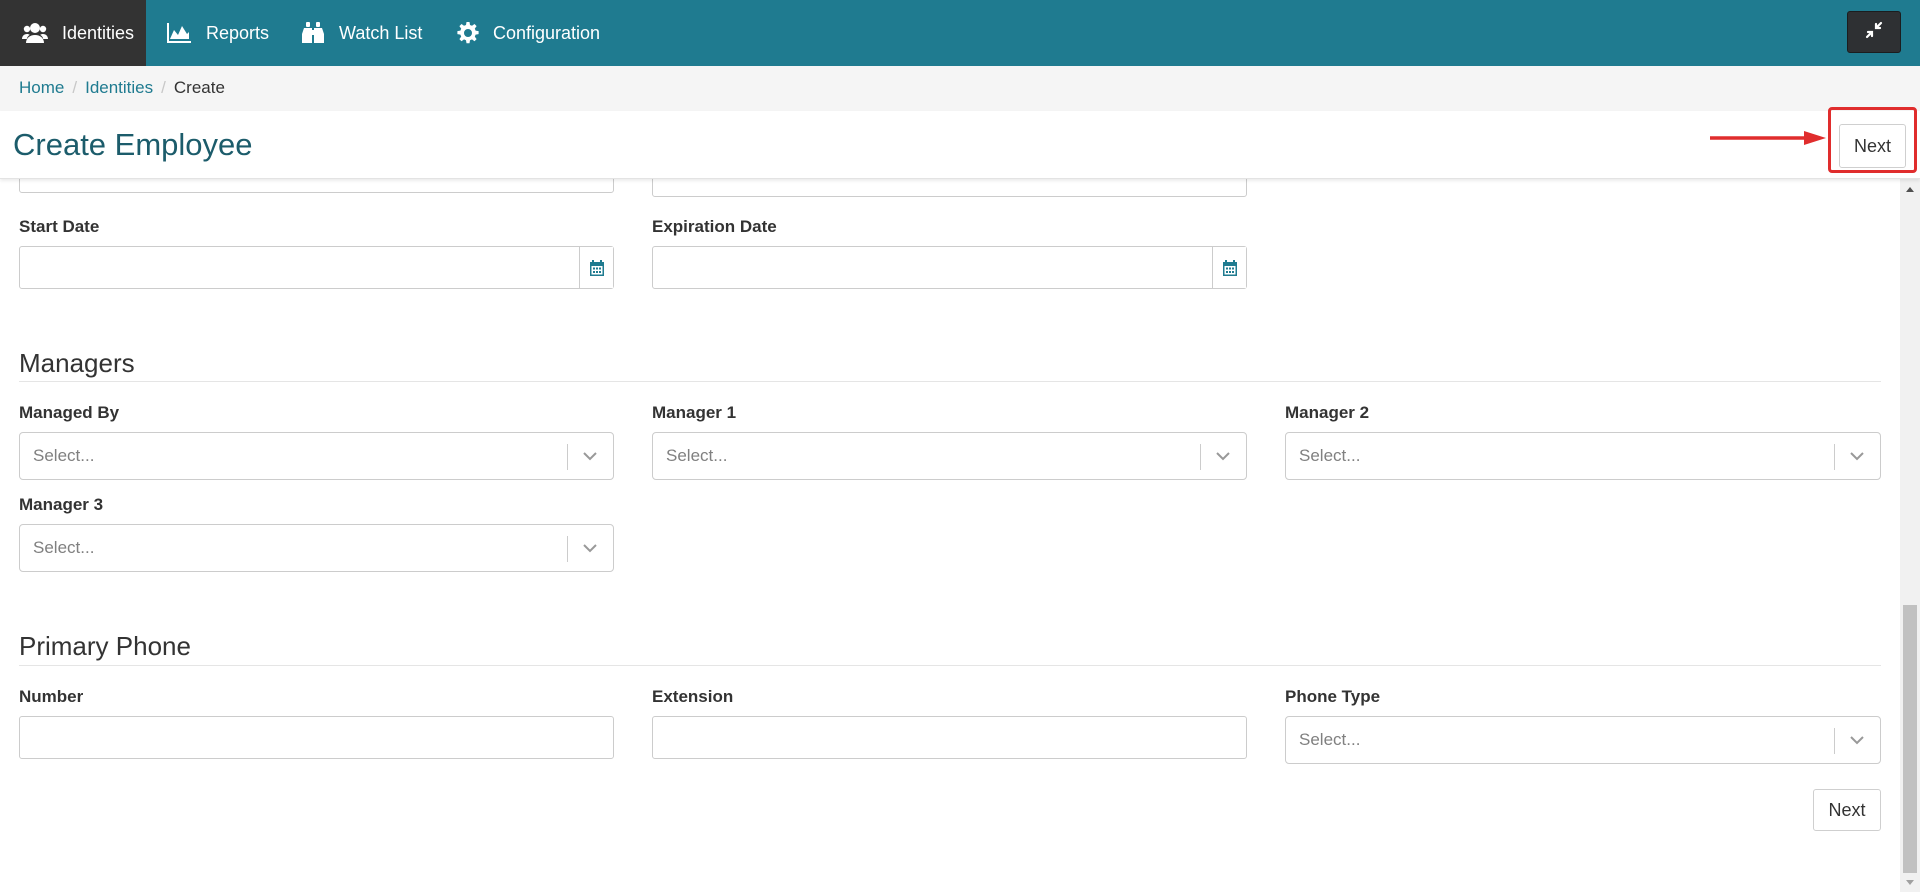  I want to click on page-title: Create Employee, so click(133, 144).